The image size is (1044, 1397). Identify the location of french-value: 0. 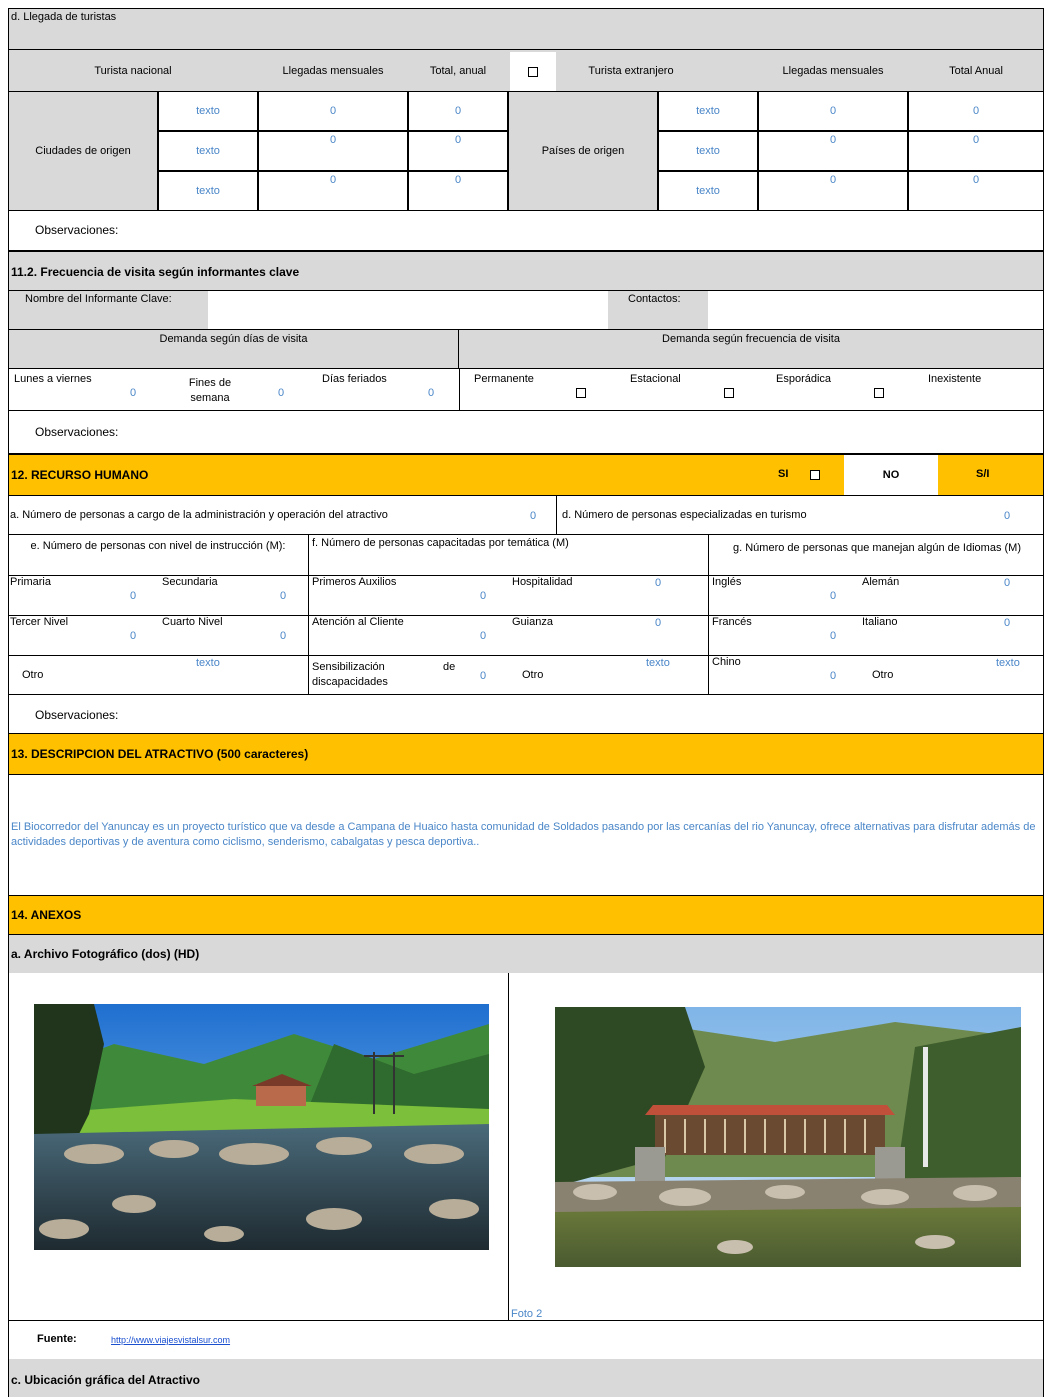
(833, 636).